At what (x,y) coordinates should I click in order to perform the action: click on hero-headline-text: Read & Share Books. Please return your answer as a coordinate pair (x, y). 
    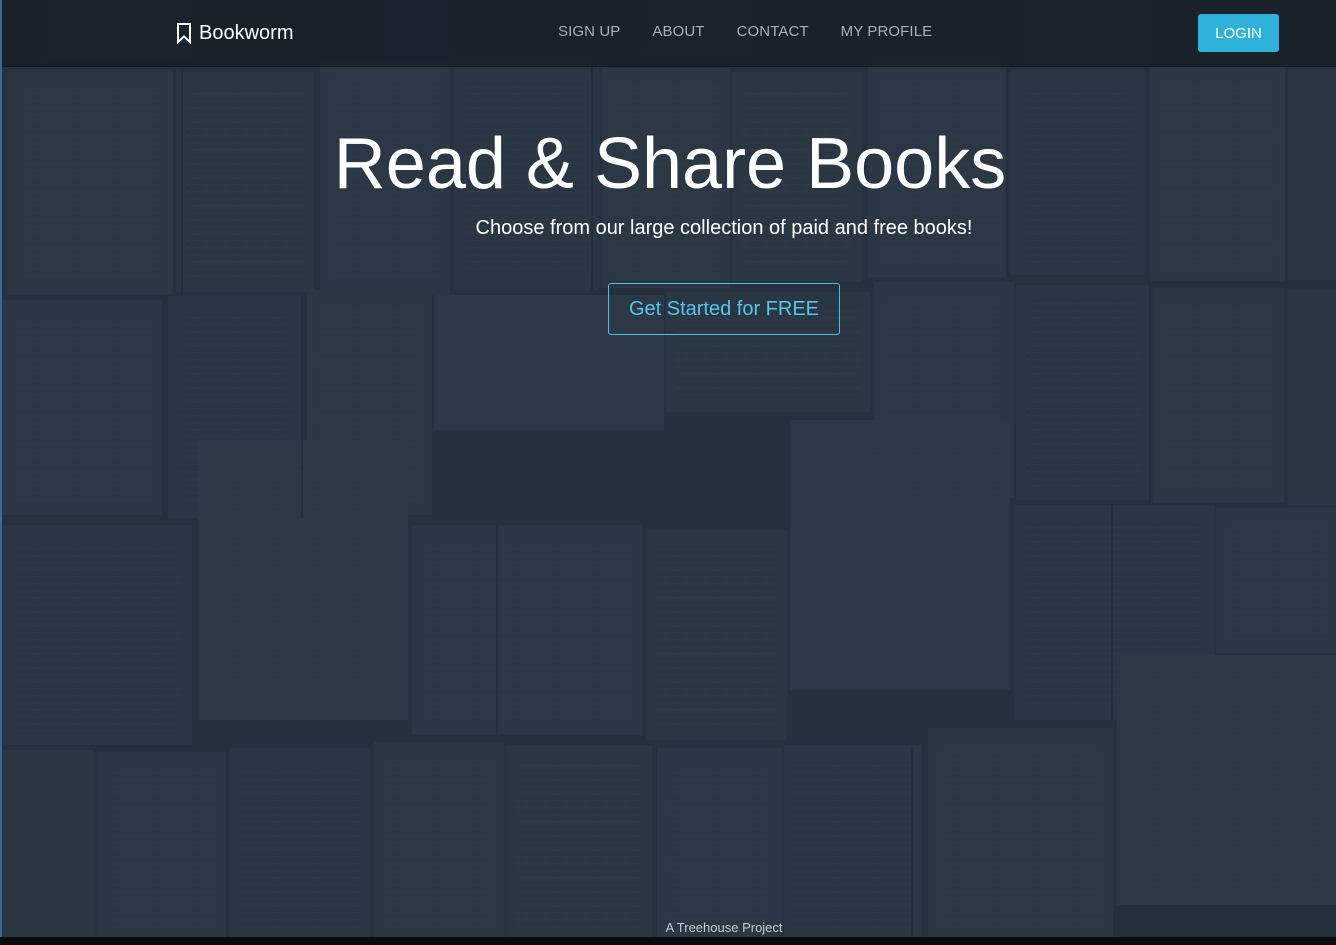
    Looking at the image, I should click on (670, 164).